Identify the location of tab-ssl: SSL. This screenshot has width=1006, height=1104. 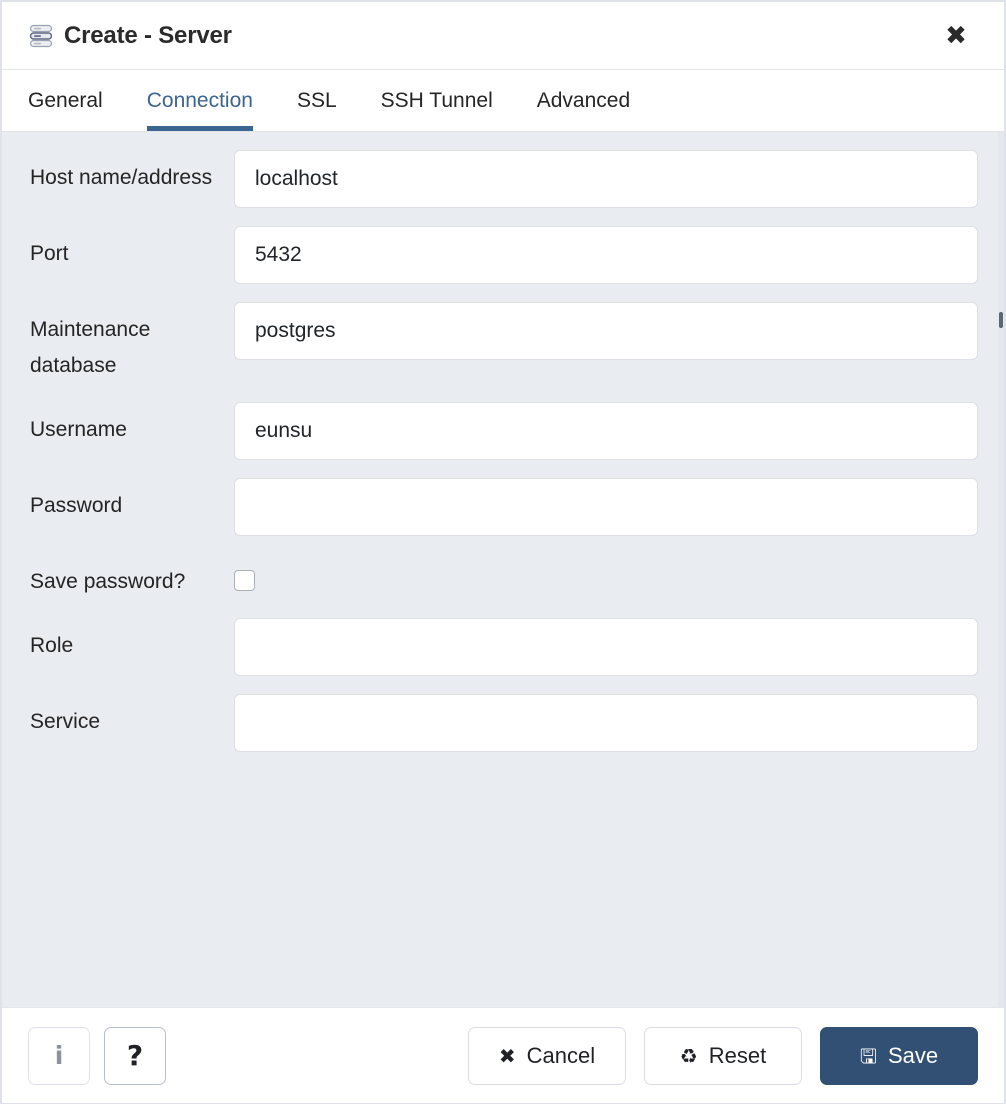
(329, 100).